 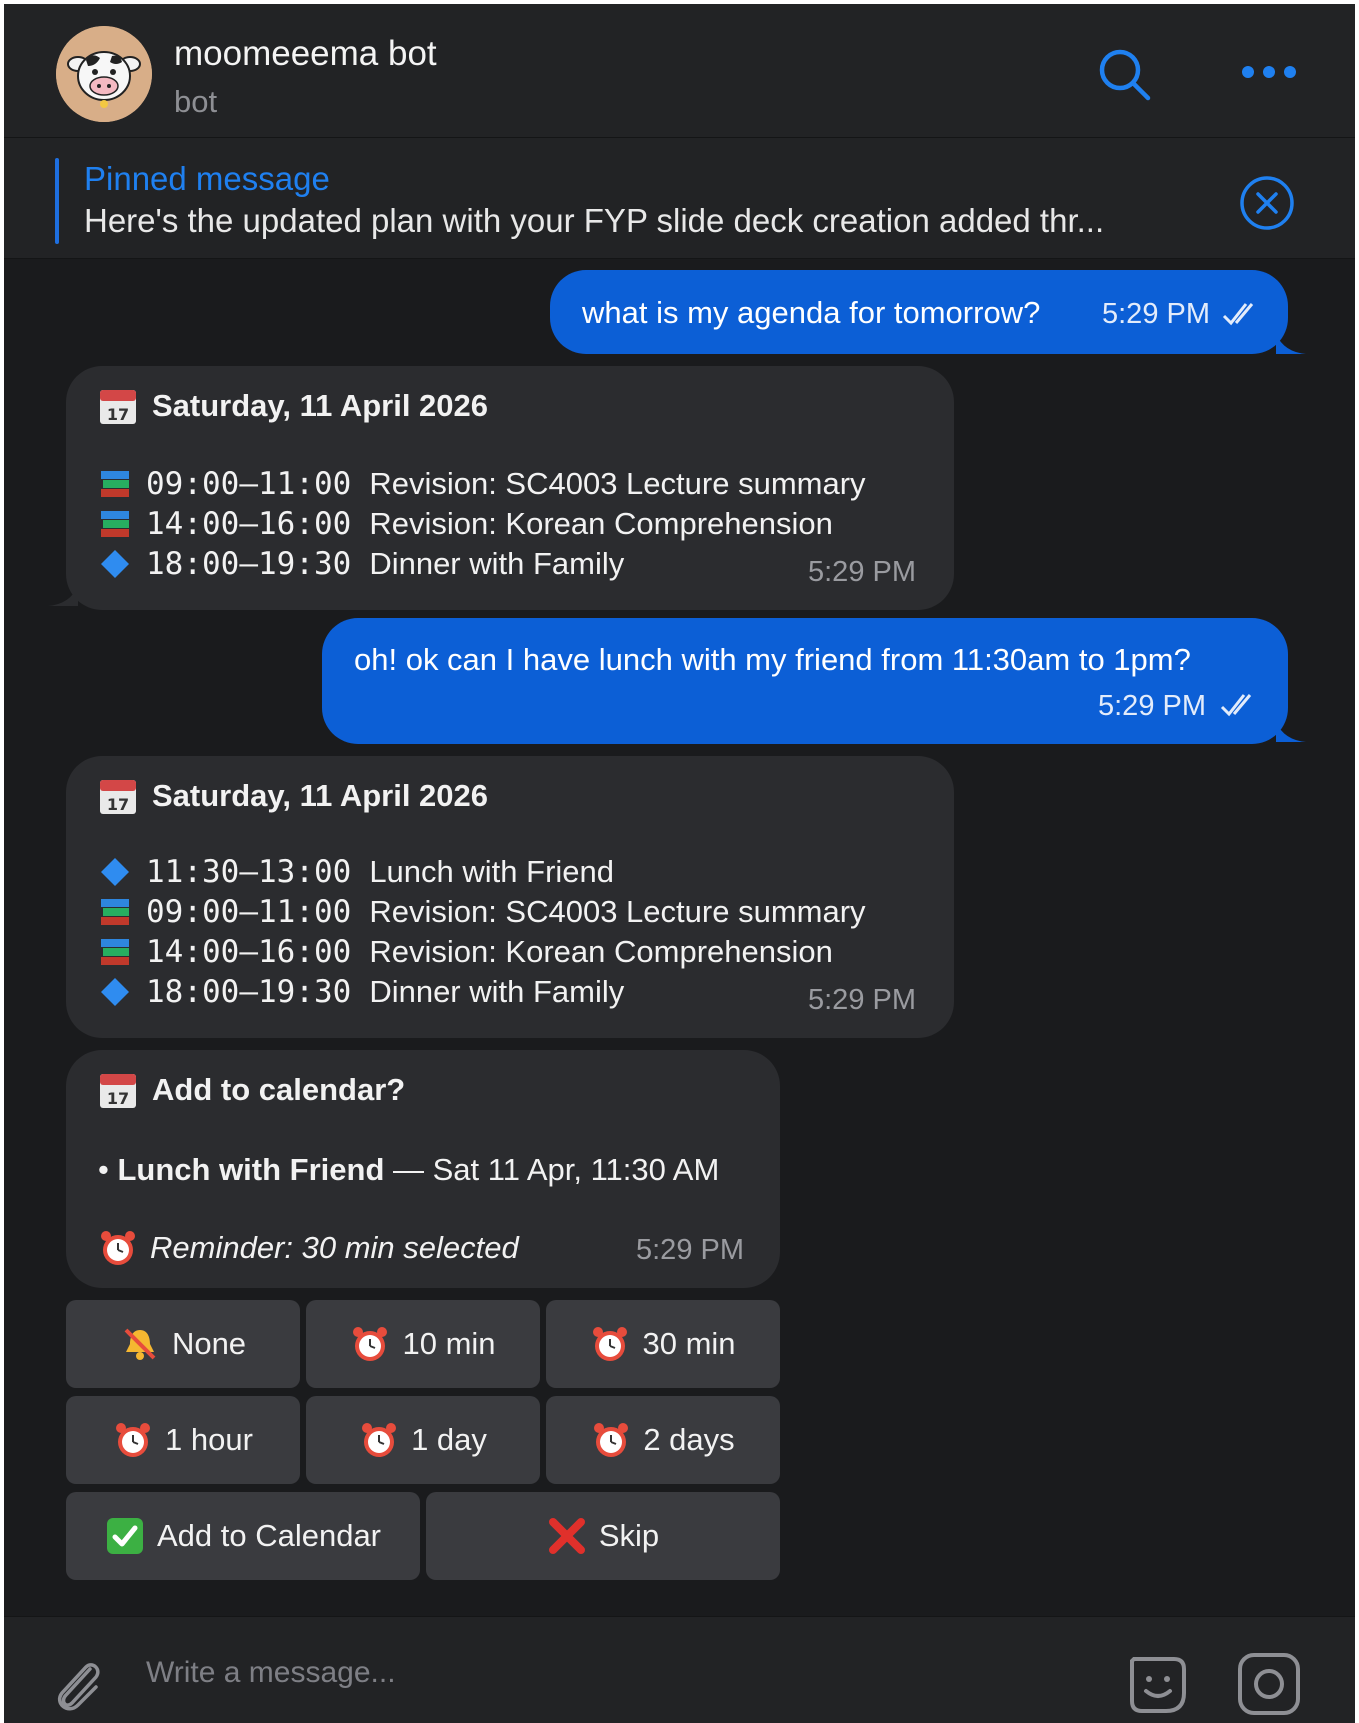 I want to click on reminder-10min-button: 10 min, so click(x=423, y=1344).